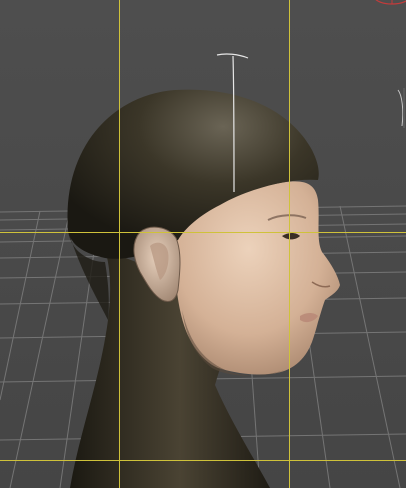 Image resolution: width=406 pixels, height=488 pixels. What do you see at coordinates (203, 460) in the screenshot?
I see `guide-line-horizontal-low` at bounding box center [203, 460].